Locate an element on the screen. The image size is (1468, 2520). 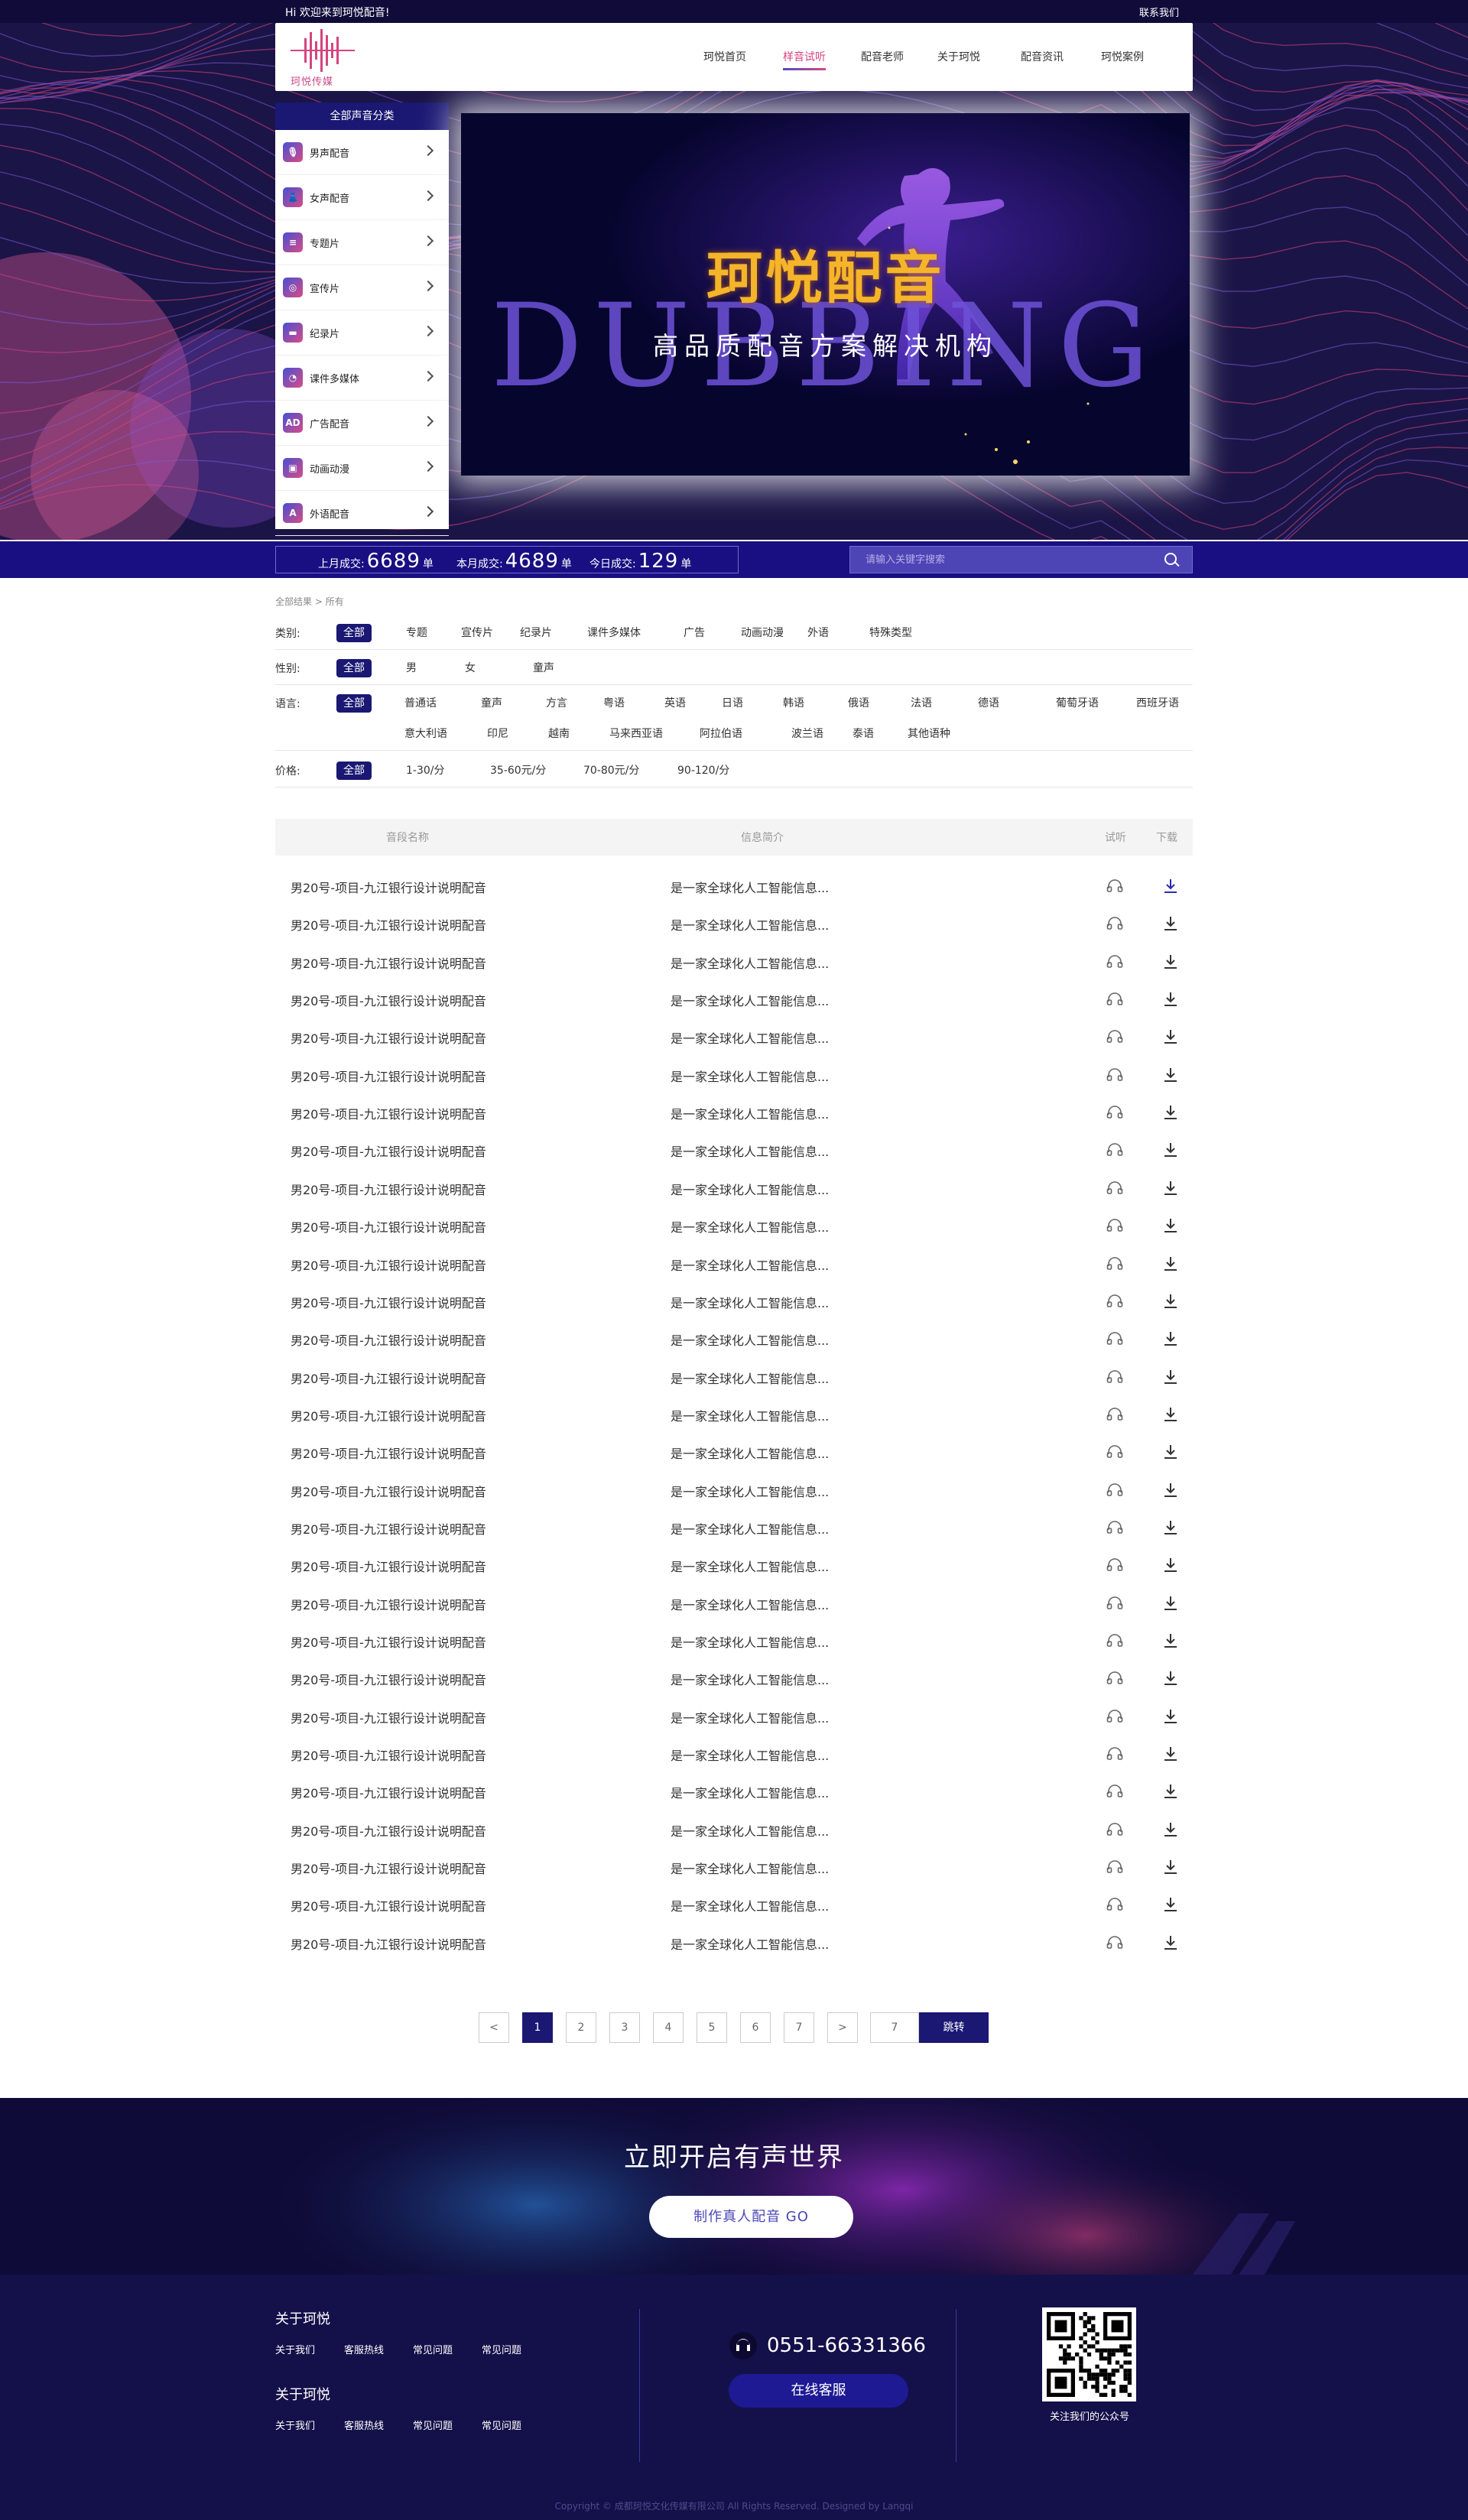
filter-option: 宣传片 is located at coordinates (477, 633).